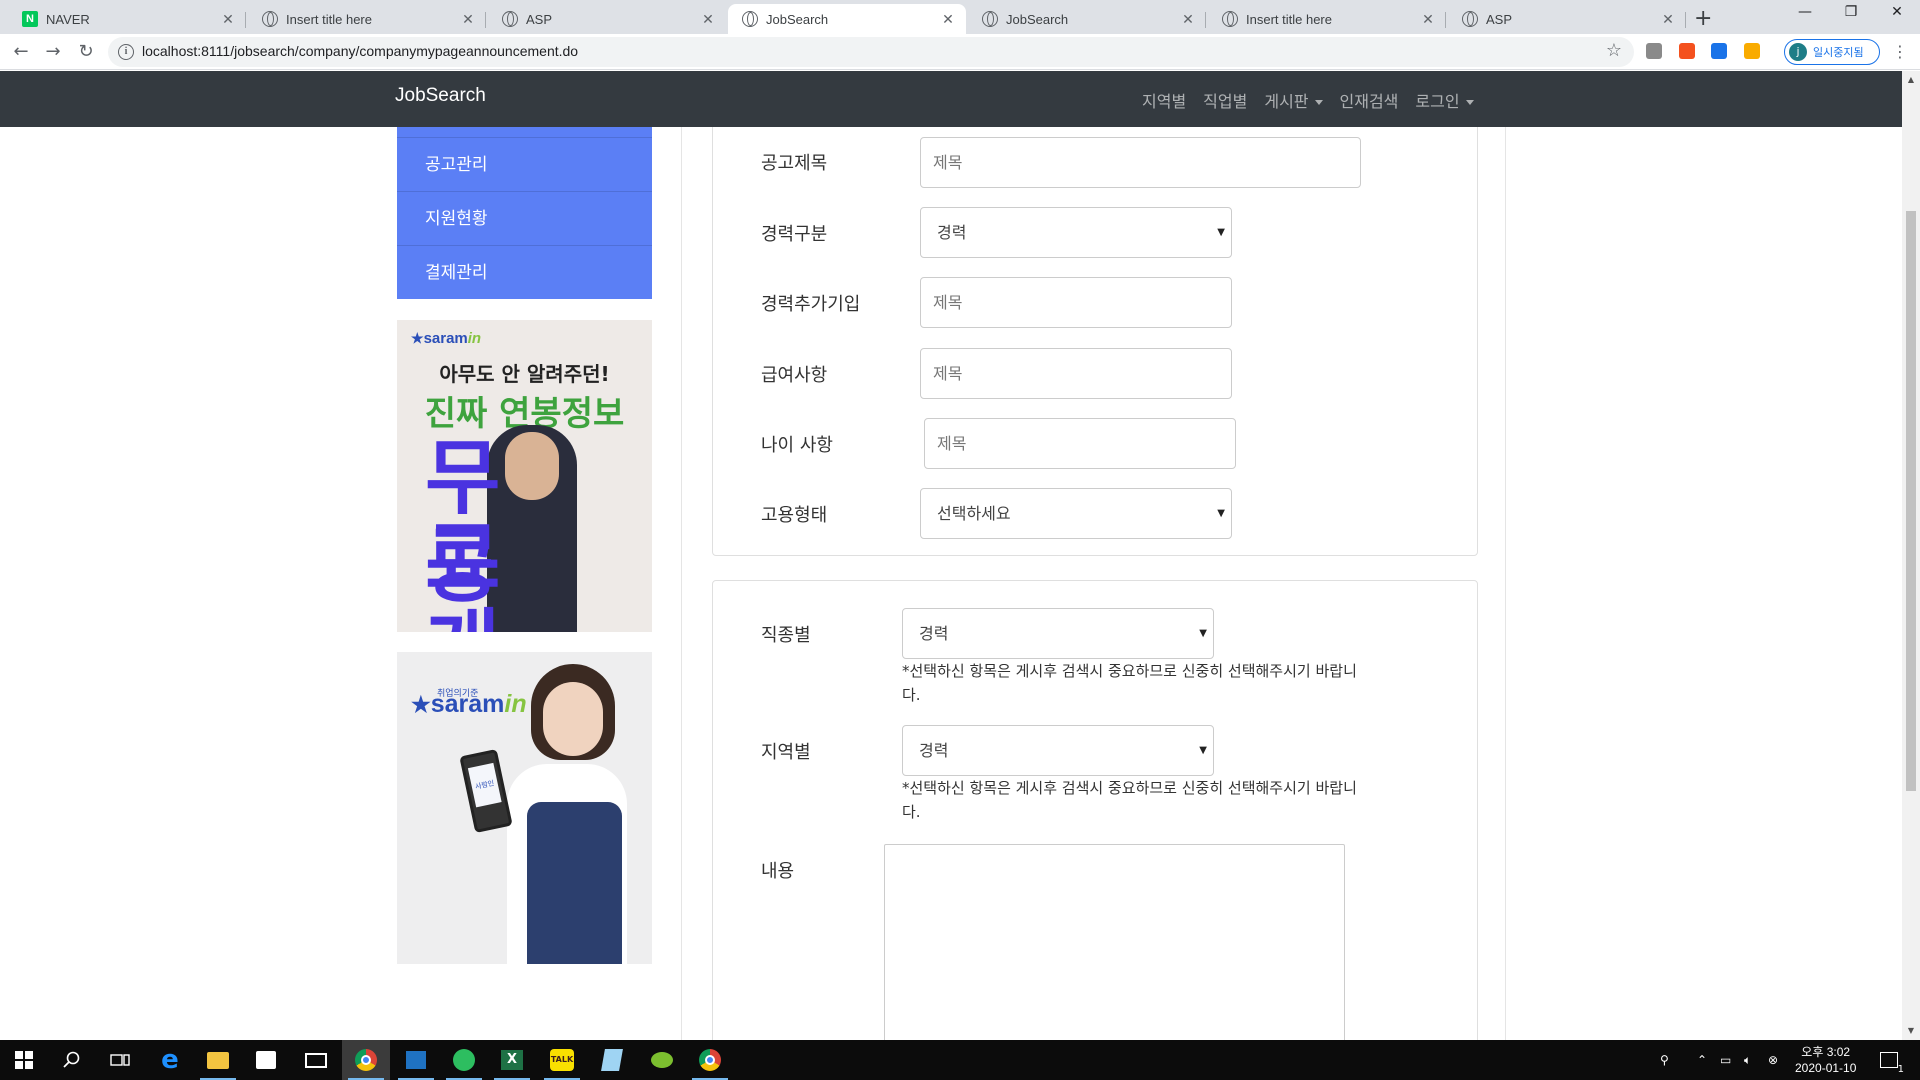 Image resolution: width=1920 pixels, height=1080 pixels. I want to click on volume-icon: 🔈︎, so click(1747, 1060).